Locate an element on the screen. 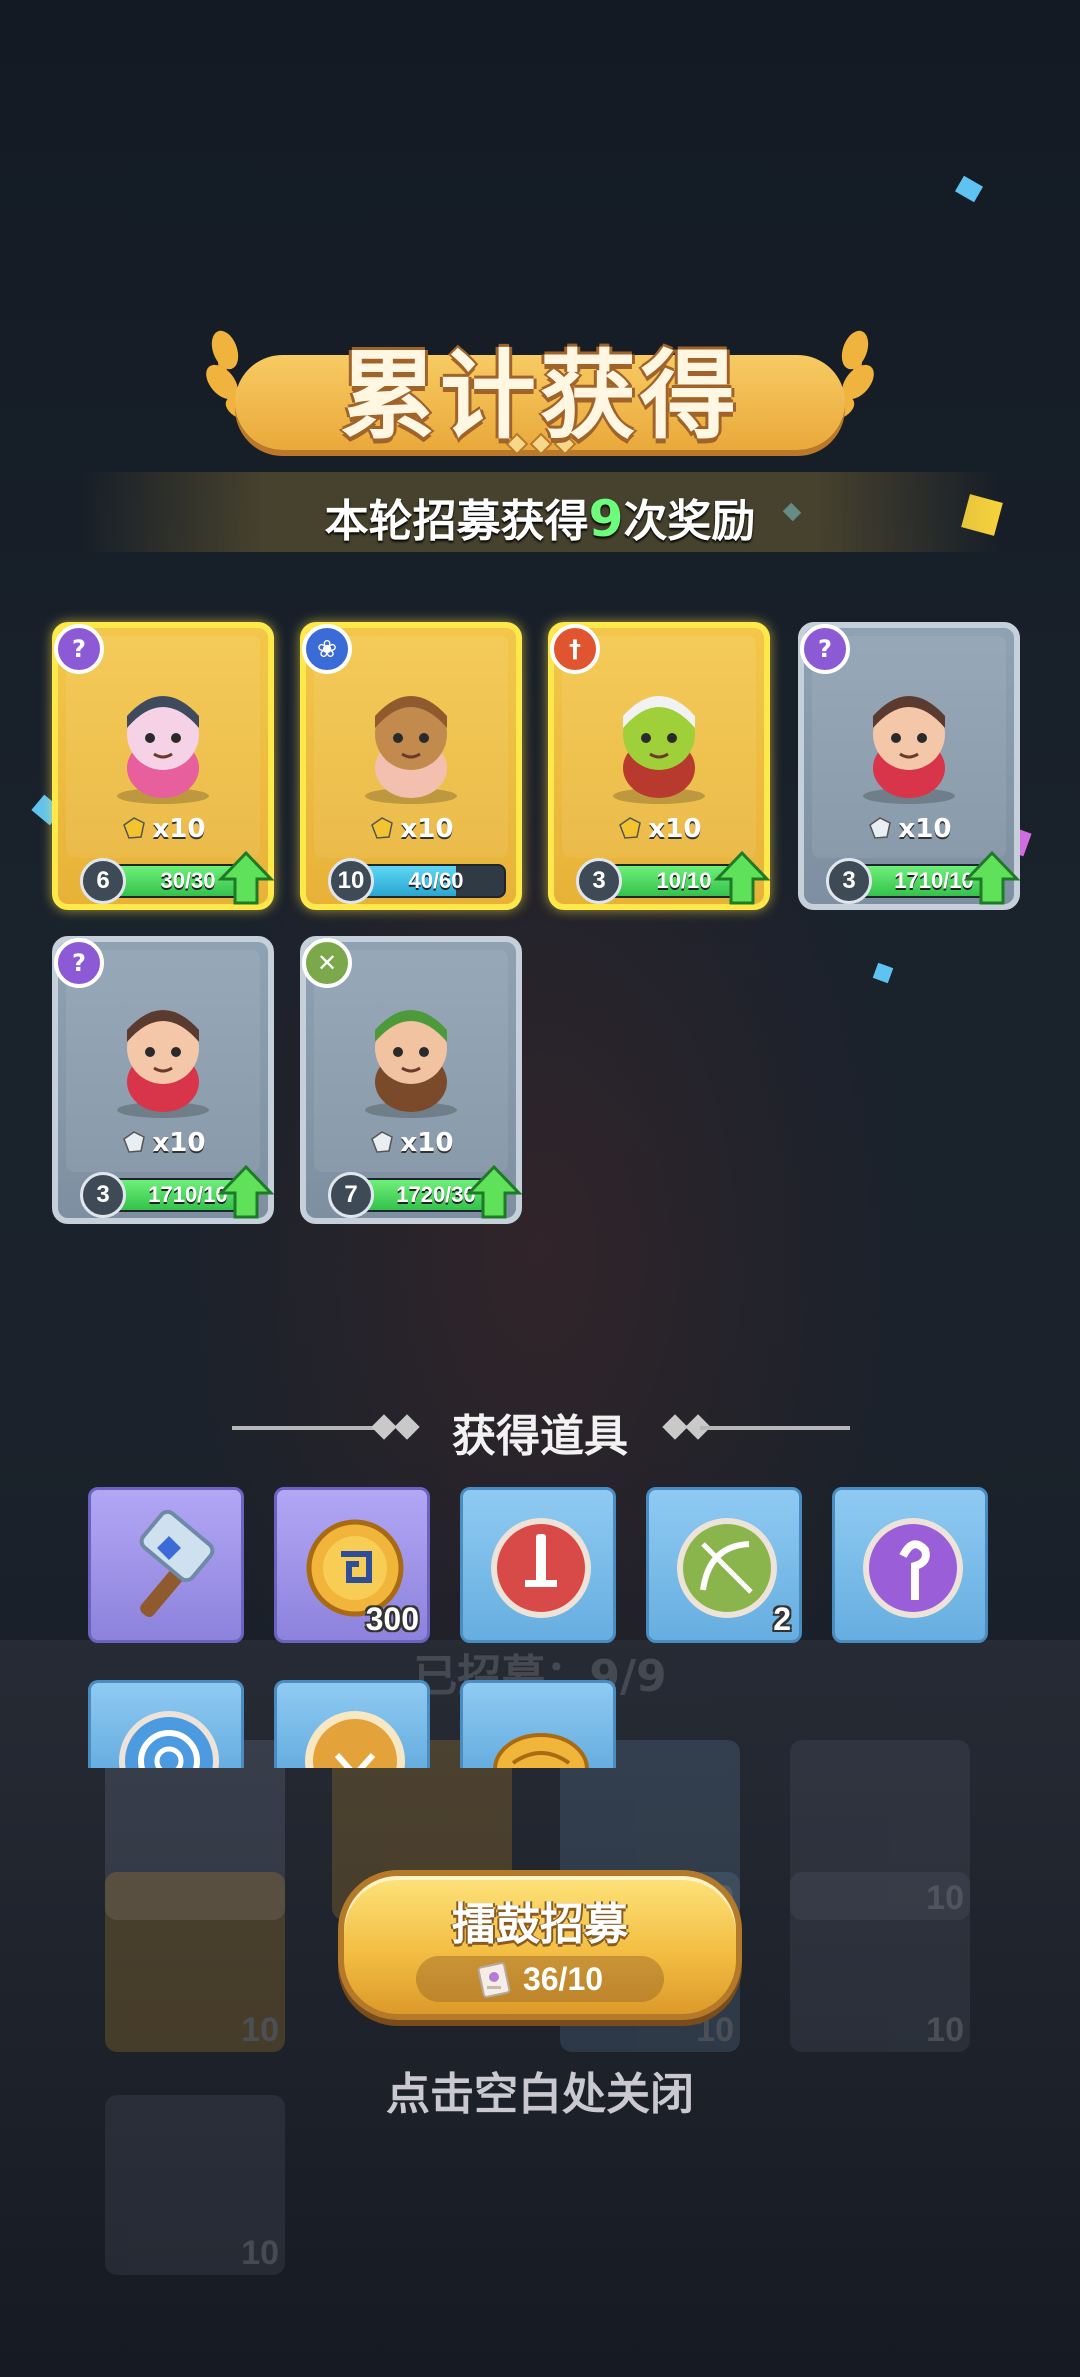  item-count: 300 is located at coordinates (392, 1619).